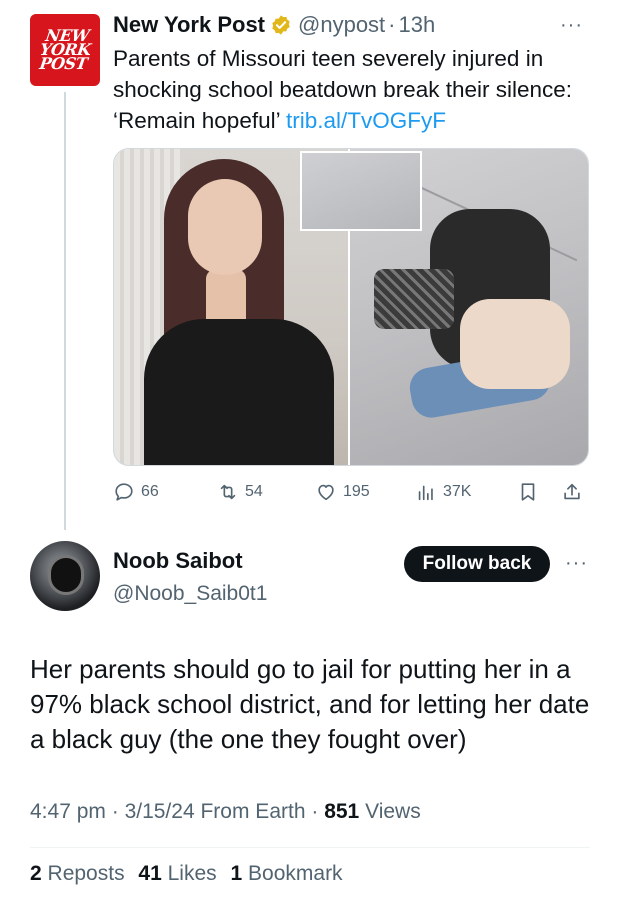  I want to click on bookmarks-stat: 1 Bookmark, so click(287, 873).